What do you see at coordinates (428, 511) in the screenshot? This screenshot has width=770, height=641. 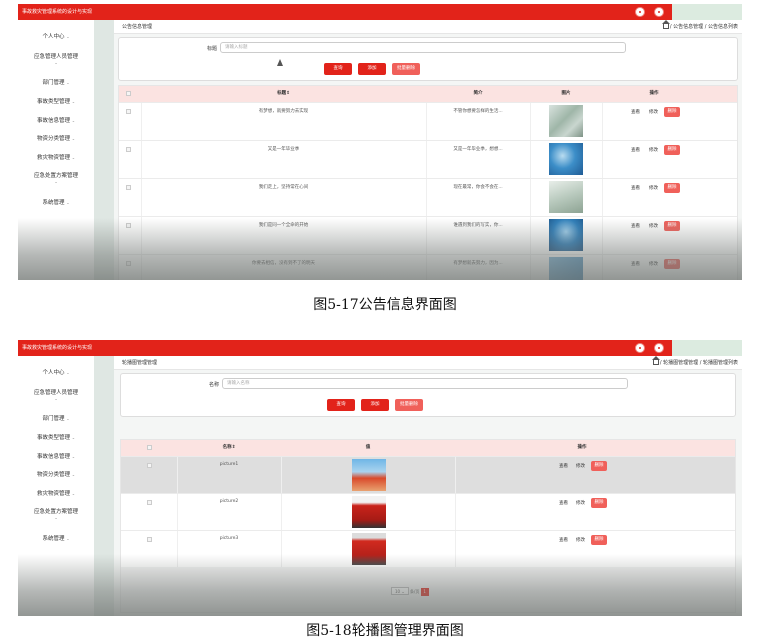 I see `table-row: picture2 查看 修改 删除` at bounding box center [428, 511].